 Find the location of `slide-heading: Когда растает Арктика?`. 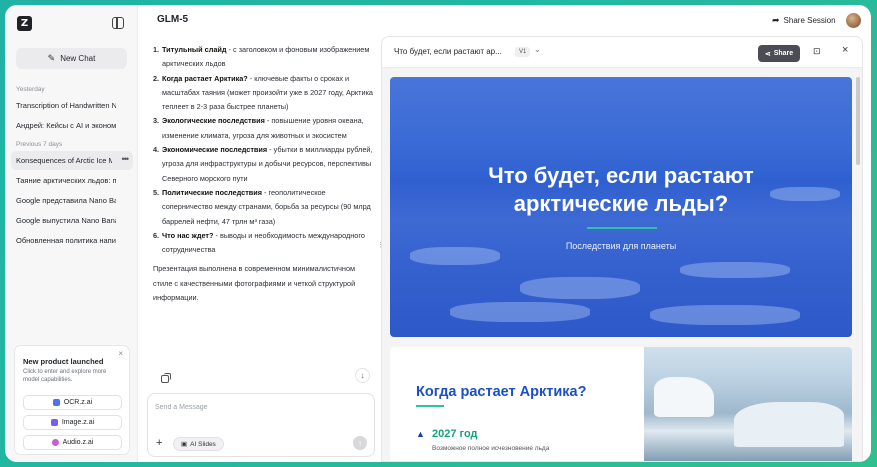

slide-heading: Когда растает Арктика? is located at coordinates (501, 392).